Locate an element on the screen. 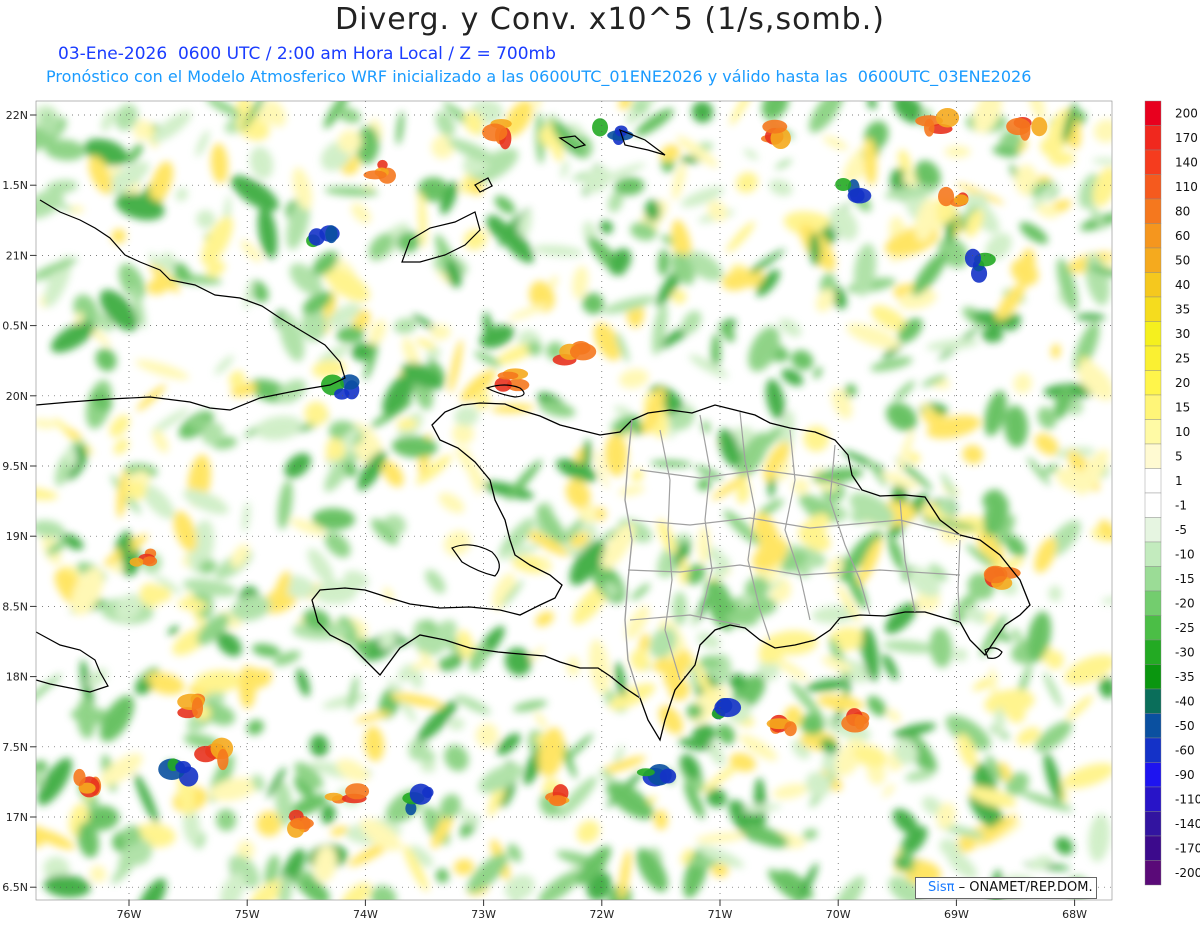  colorbar-label: -25 is located at coordinates (1185, 628).